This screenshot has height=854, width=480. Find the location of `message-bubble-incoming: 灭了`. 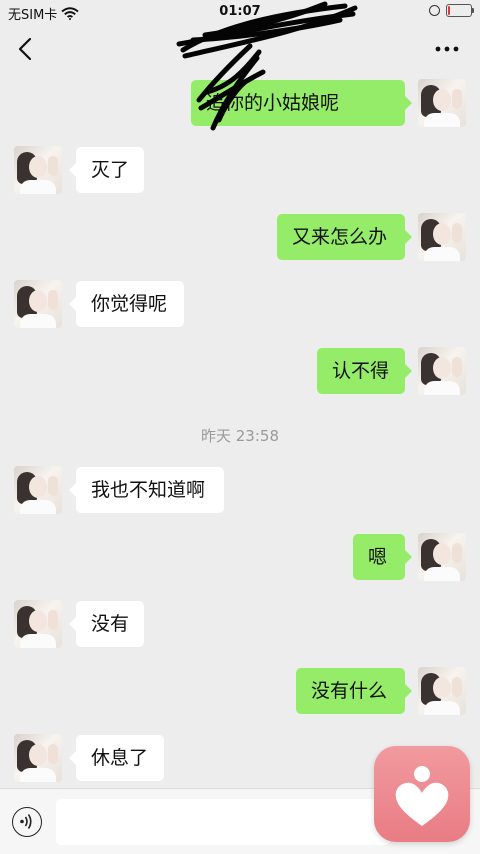

message-bubble-incoming: 灭了 is located at coordinates (106, 170).